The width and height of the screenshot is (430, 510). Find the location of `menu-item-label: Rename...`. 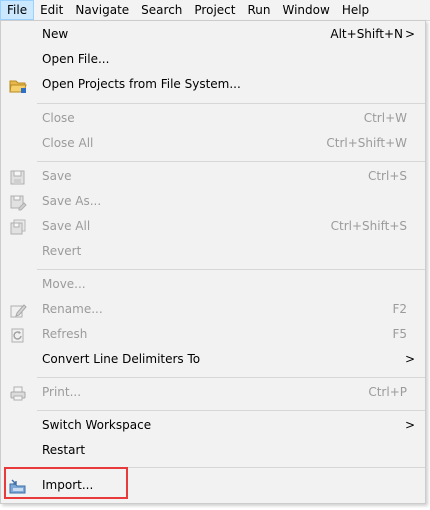

menu-item-label: Rename... is located at coordinates (72, 309).